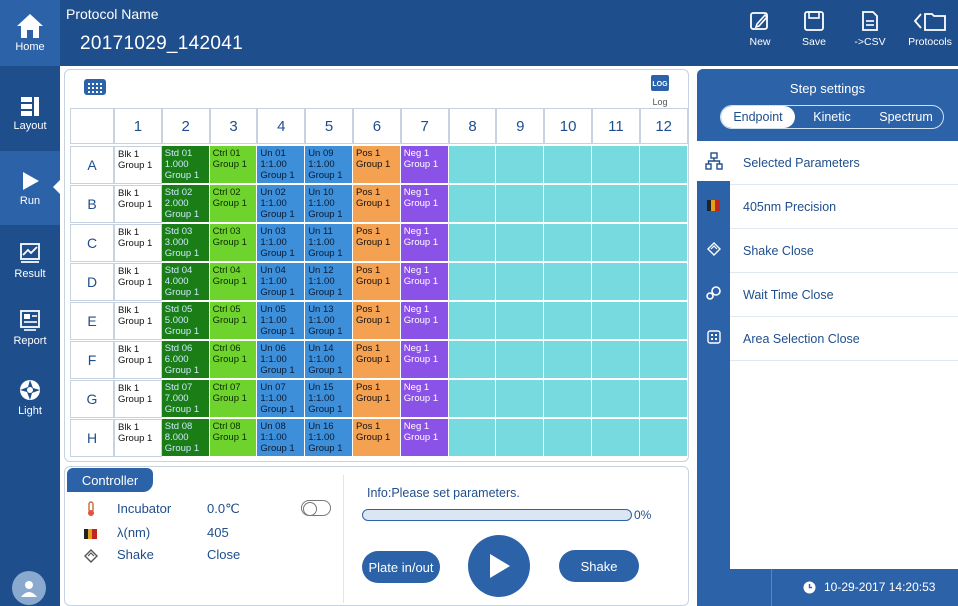 The height and width of the screenshot is (606, 958). I want to click on param-area-selection: Area Selection Close, so click(844, 339).